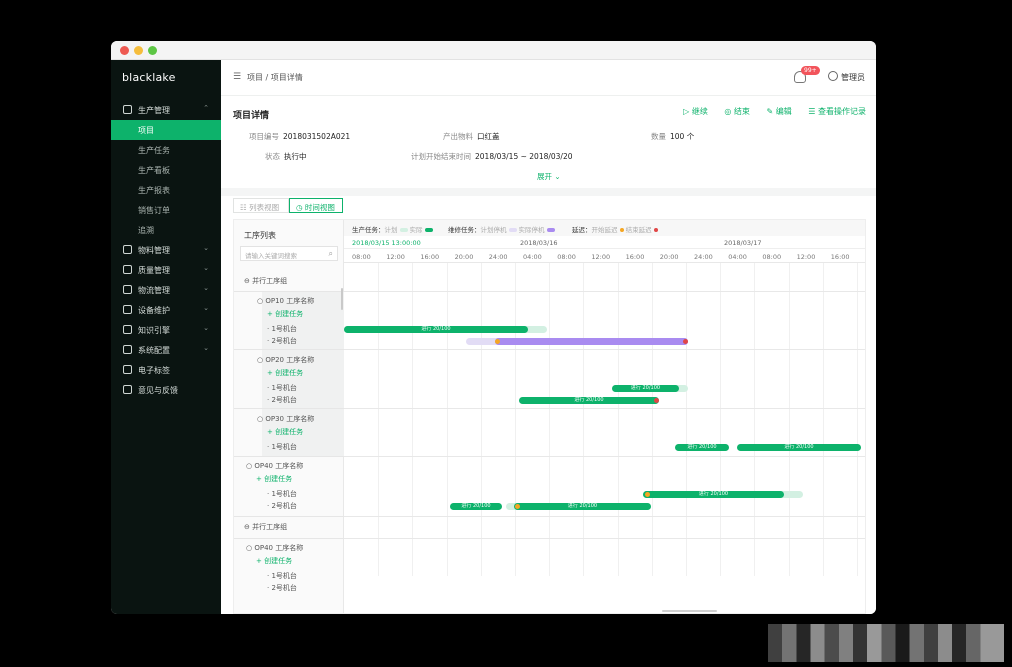 Image resolution: width=1012 pixels, height=667 pixels. Describe the element at coordinates (282, 494) in the screenshot. I see `op40-machine-1: · 1号机台` at that location.